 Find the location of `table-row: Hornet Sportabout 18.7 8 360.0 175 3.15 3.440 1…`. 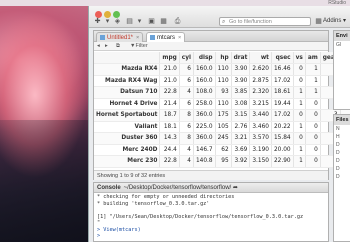

table-row: Hornet Sportabout 18.7 8 360.0 175 3.15 3.440 1… is located at coordinates (222, 115).